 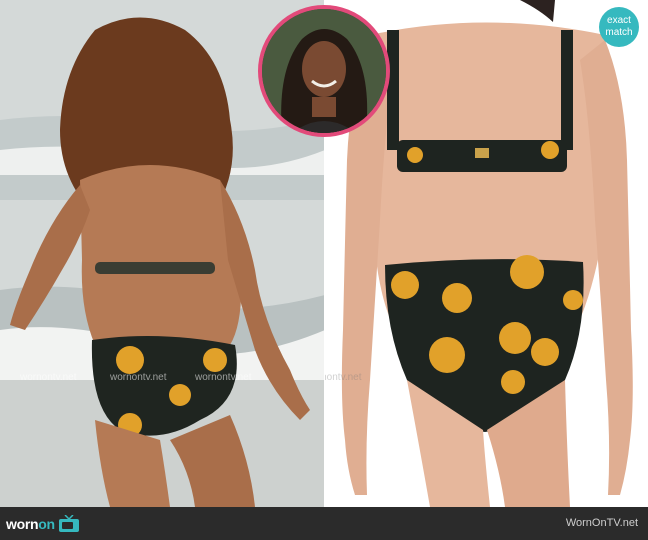 What do you see at coordinates (602, 523) in the screenshot?
I see `site-url: WornOnTV.net` at bounding box center [602, 523].